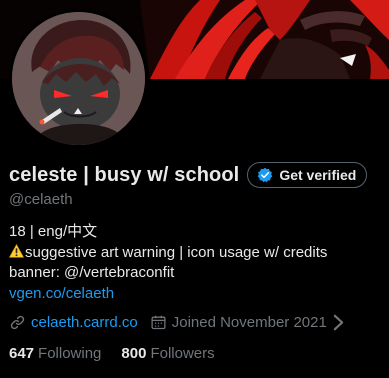 The image size is (389, 378). Describe the element at coordinates (84, 322) in the screenshot. I see `website-link: celaeth.carrd.co` at that location.